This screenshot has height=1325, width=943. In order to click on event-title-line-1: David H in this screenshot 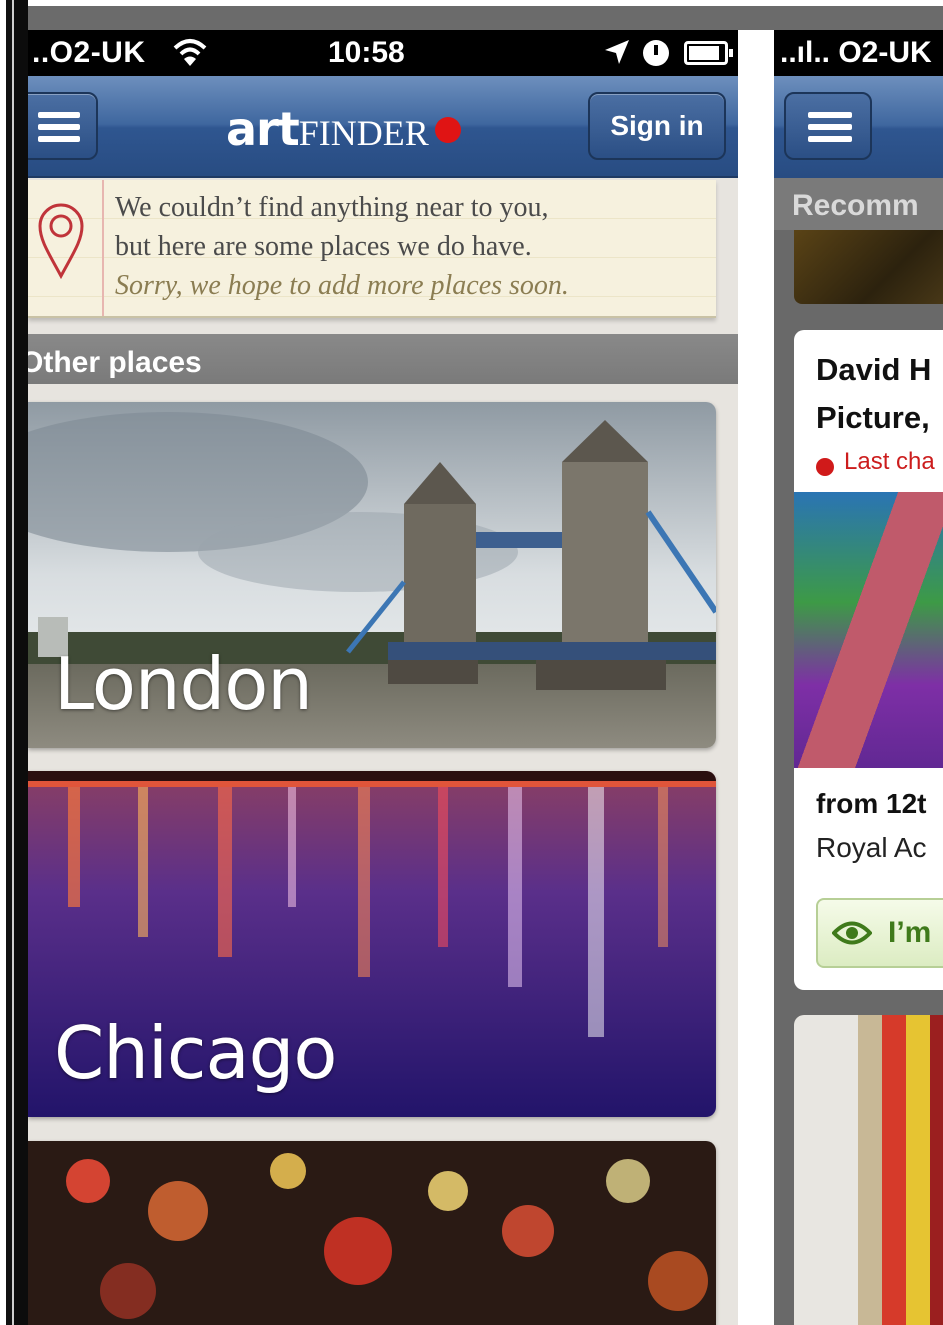, I will do `click(874, 369)`.